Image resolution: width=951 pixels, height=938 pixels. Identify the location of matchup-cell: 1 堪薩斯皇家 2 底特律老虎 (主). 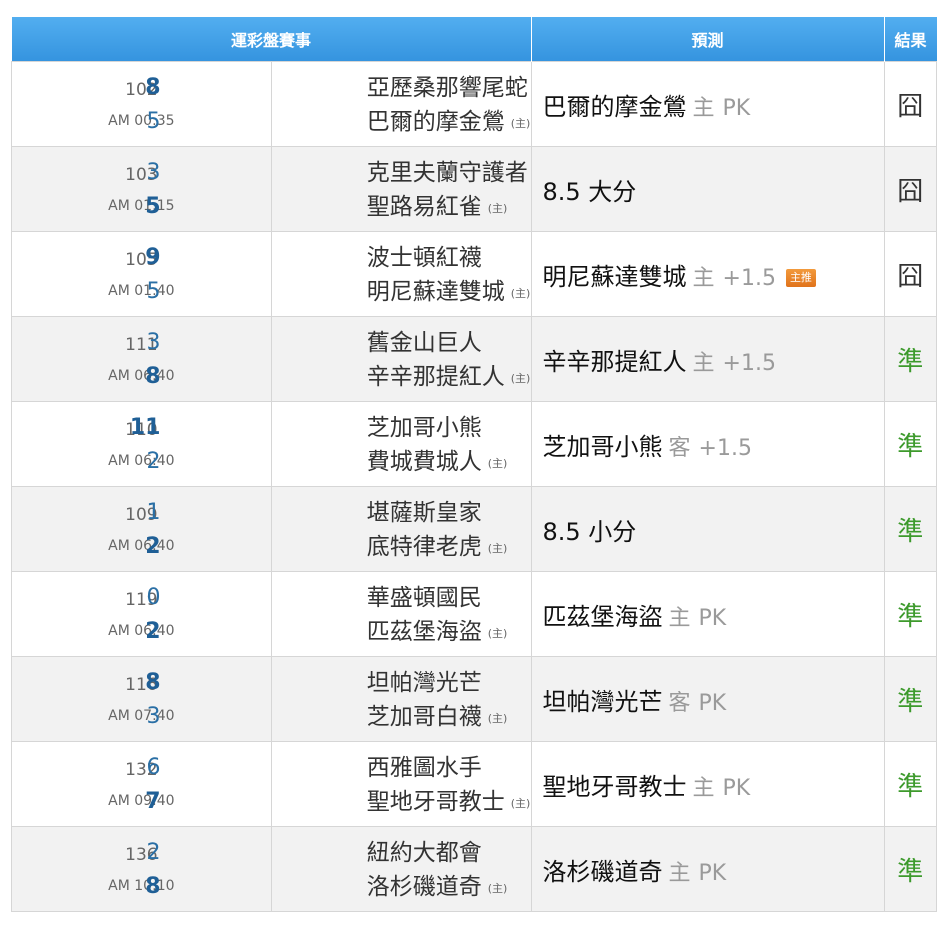
(338, 529).